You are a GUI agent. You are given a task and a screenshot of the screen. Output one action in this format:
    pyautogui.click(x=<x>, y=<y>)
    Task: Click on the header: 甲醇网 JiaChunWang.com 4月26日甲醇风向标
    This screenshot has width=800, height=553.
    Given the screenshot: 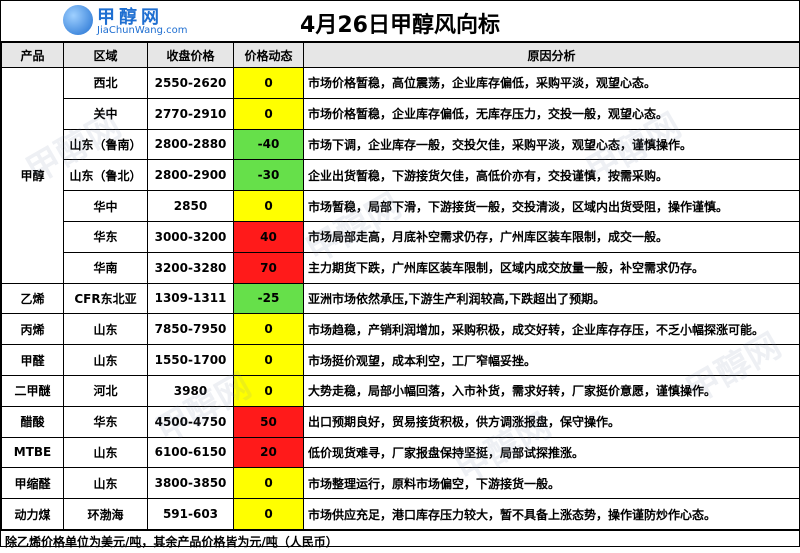 What is the action you would take?
    pyautogui.click(x=400, y=21)
    